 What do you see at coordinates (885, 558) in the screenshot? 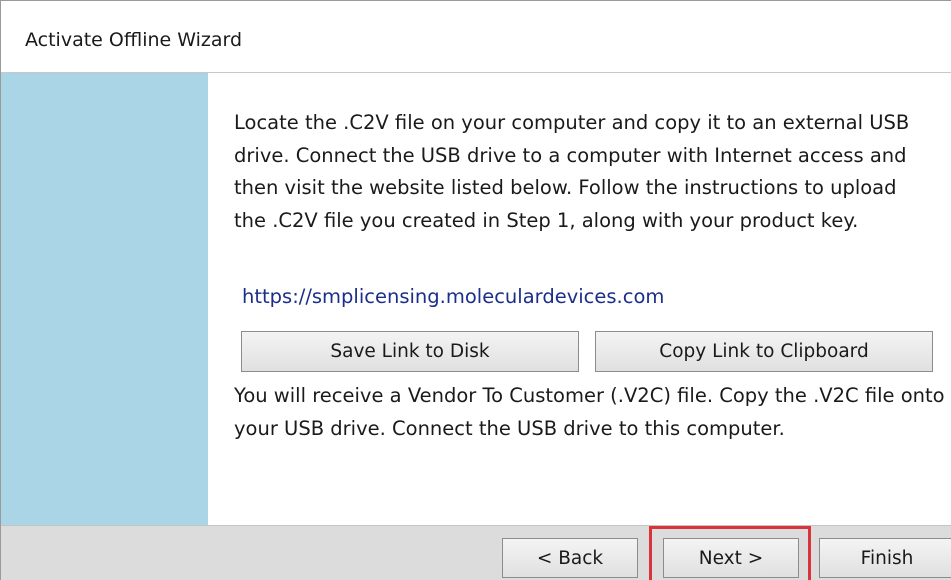
I see `finish-button: Finish` at bounding box center [885, 558].